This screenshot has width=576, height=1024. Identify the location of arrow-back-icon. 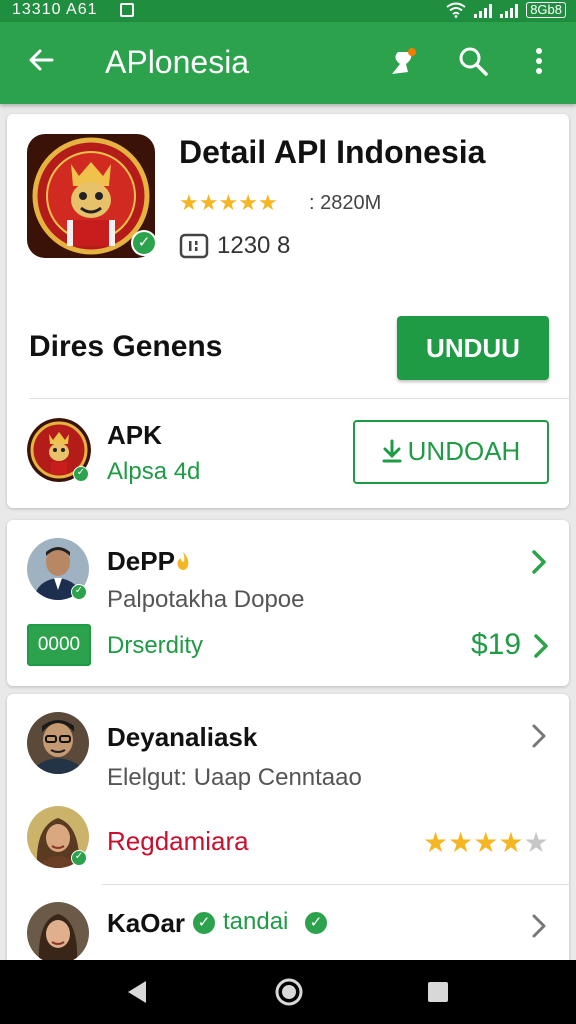
(42, 60).